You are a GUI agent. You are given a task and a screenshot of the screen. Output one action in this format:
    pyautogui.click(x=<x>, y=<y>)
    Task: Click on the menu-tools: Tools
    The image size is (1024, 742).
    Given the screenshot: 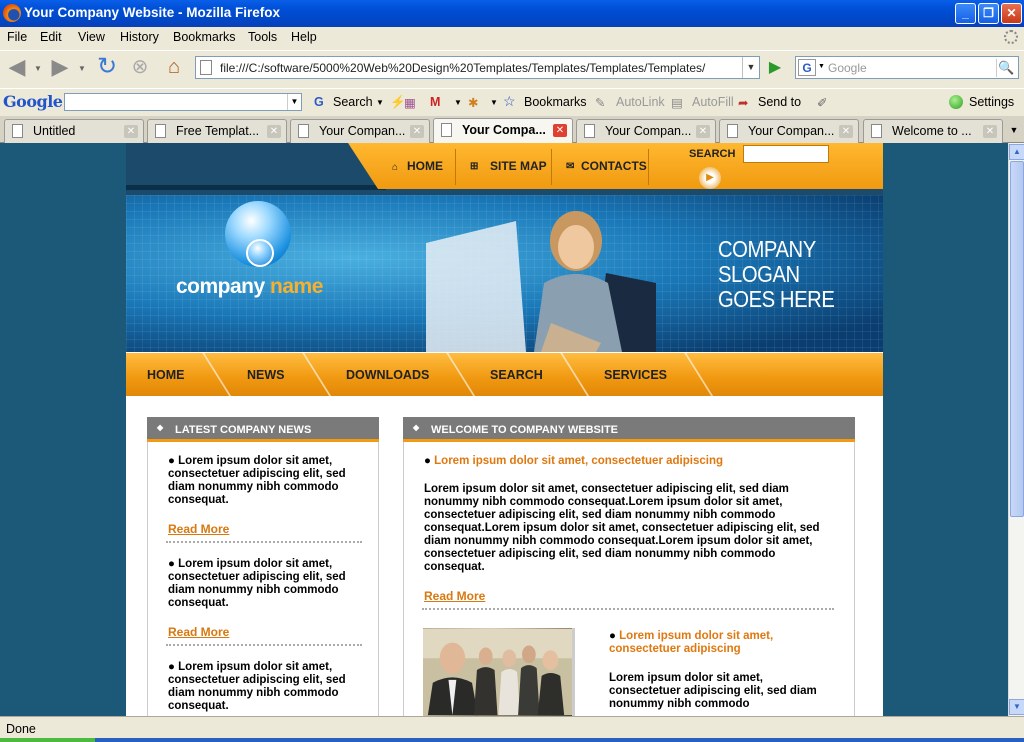 What is the action you would take?
    pyautogui.click(x=262, y=37)
    